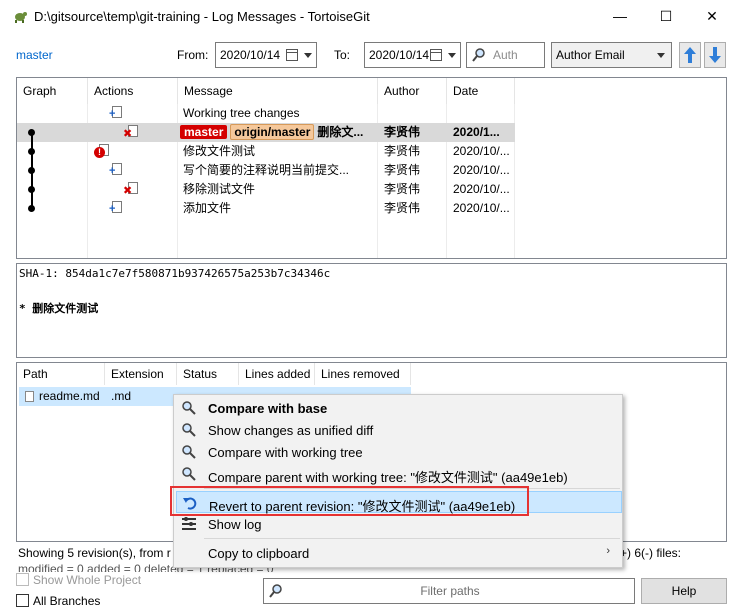 The width and height of the screenshot is (735, 616). Describe the element at coordinates (268, 408) in the screenshot. I see `menu-item-label: Compare with base` at that location.